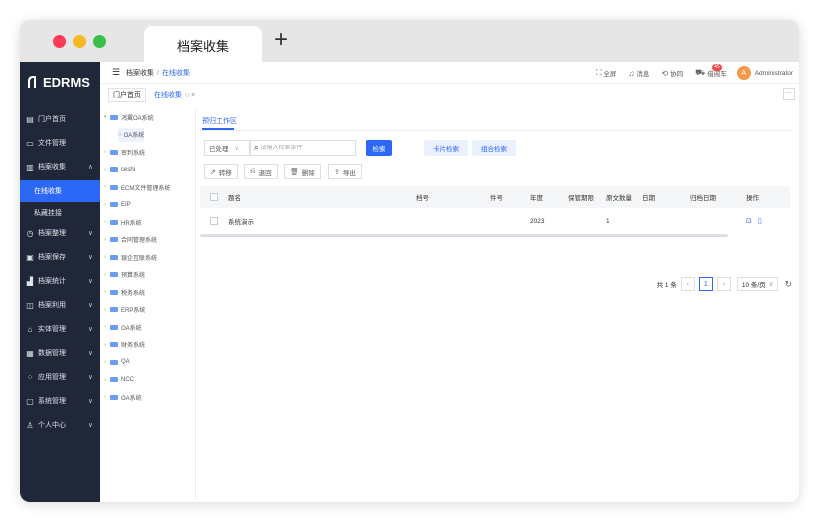 The width and height of the screenshot is (819, 522). Describe the element at coordinates (677, 74) in the screenshot. I see `header-tool-label: 协同` at that location.